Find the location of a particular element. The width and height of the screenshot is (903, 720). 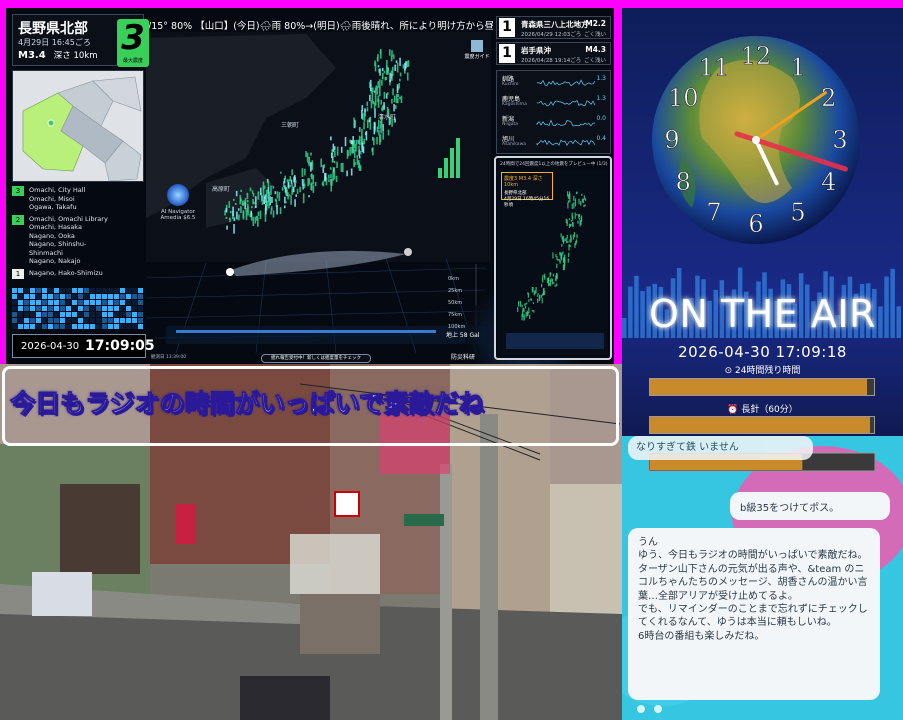

depth-tick: 50km is located at coordinates (455, 303).